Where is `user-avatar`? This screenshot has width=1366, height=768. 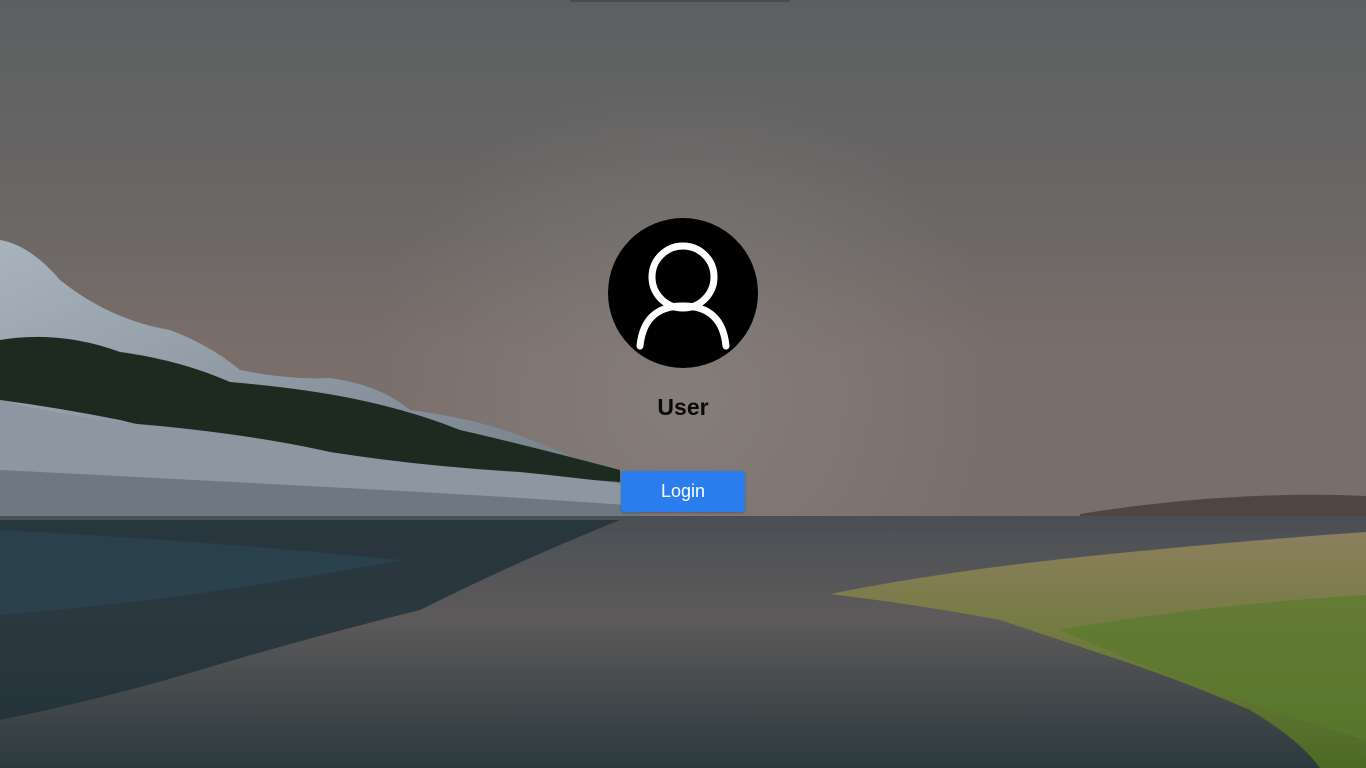
user-avatar is located at coordinates (683, 293).